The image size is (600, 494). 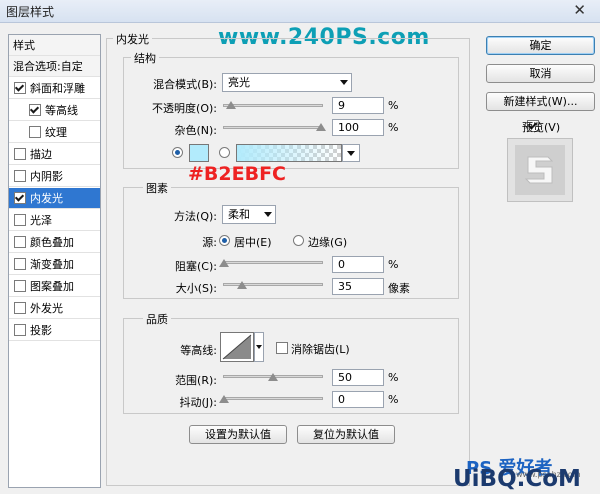 What do you see at coordinates (224, 240) in the screenshot?
I see `source-center-radio` at bounding box center [224, 240].